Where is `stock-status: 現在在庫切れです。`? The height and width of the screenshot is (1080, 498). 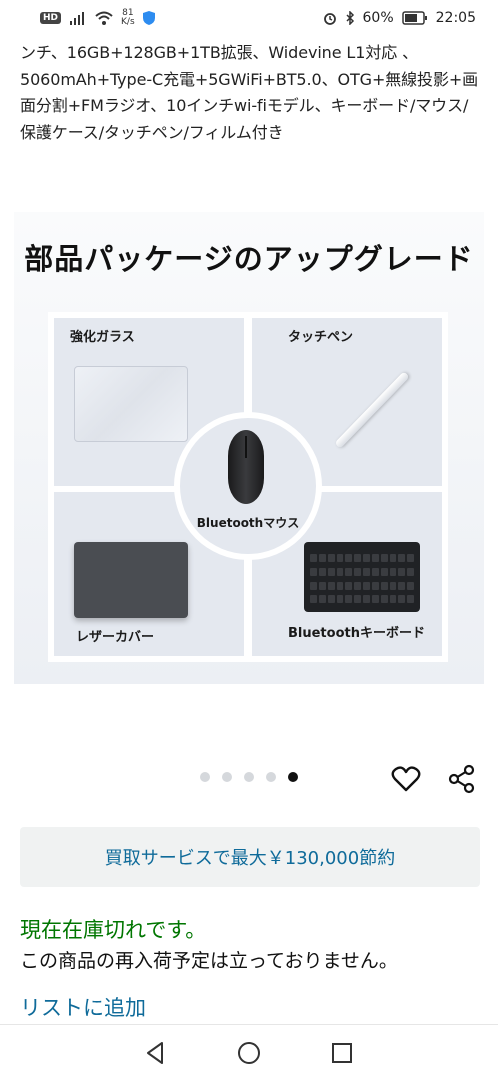
stock-status: 現在在庫切れです。 is located at coordinates (113, 930).